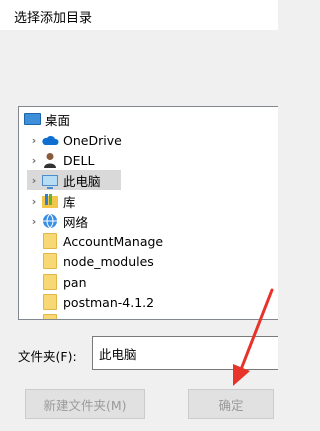  Describe the element at coordinates (50, 221) in the screenshot. I see `network-icon` at that location.